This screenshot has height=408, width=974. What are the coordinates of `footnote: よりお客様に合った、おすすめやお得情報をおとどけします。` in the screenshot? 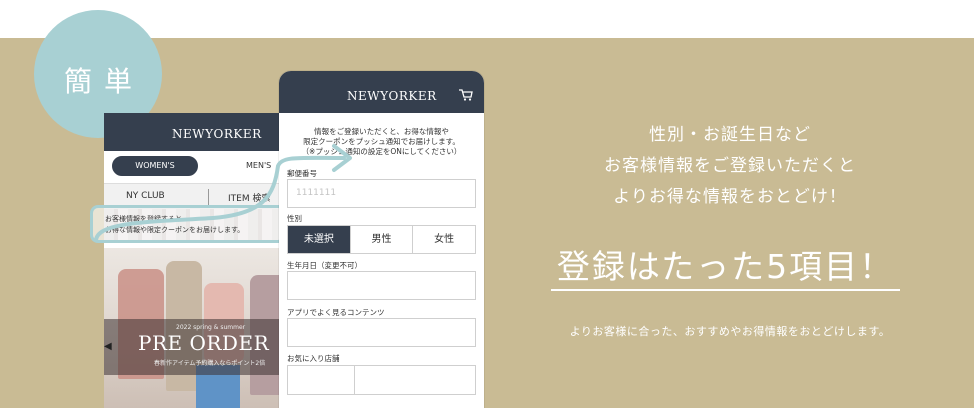 It's located at (730, 331).